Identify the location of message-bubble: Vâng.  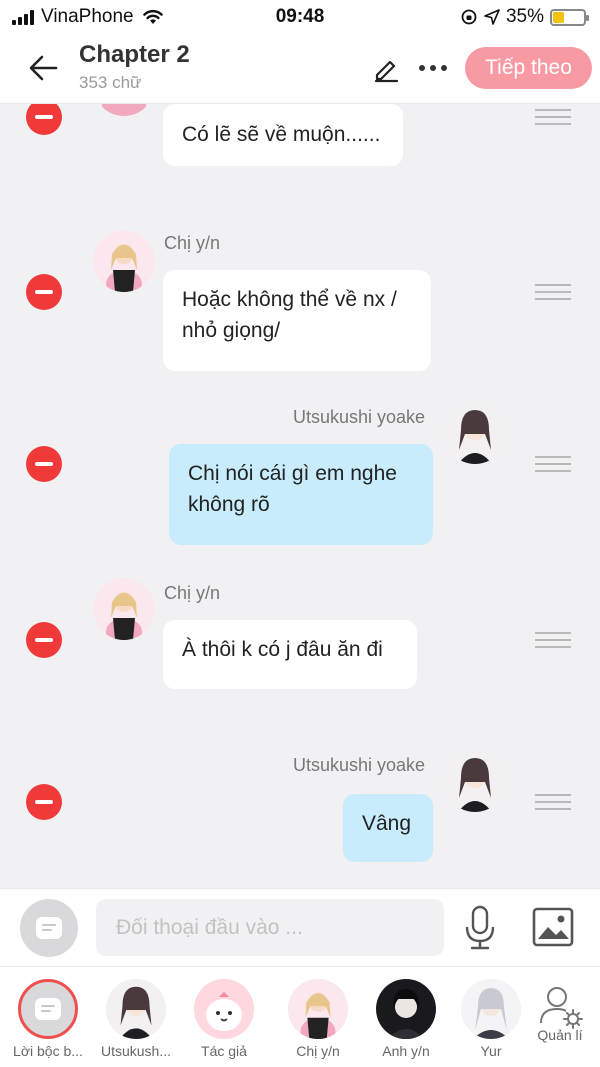
(388, 828).